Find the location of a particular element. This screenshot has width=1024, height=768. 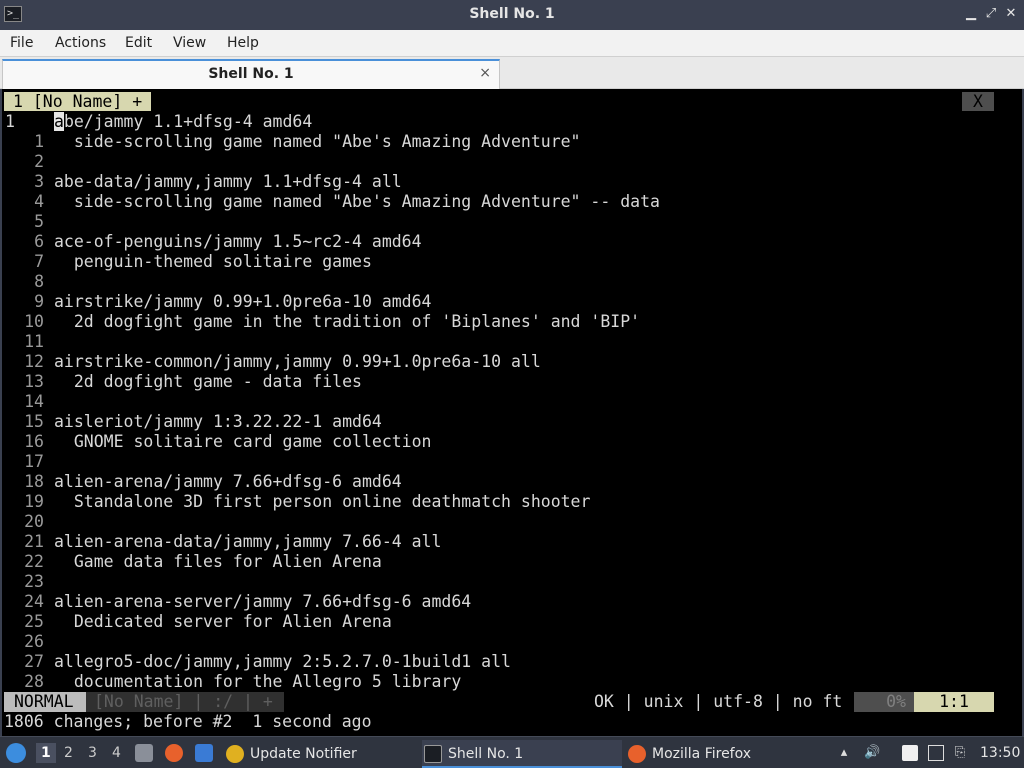

volume-icon: 🔊 is located at coordinates (872, 753).